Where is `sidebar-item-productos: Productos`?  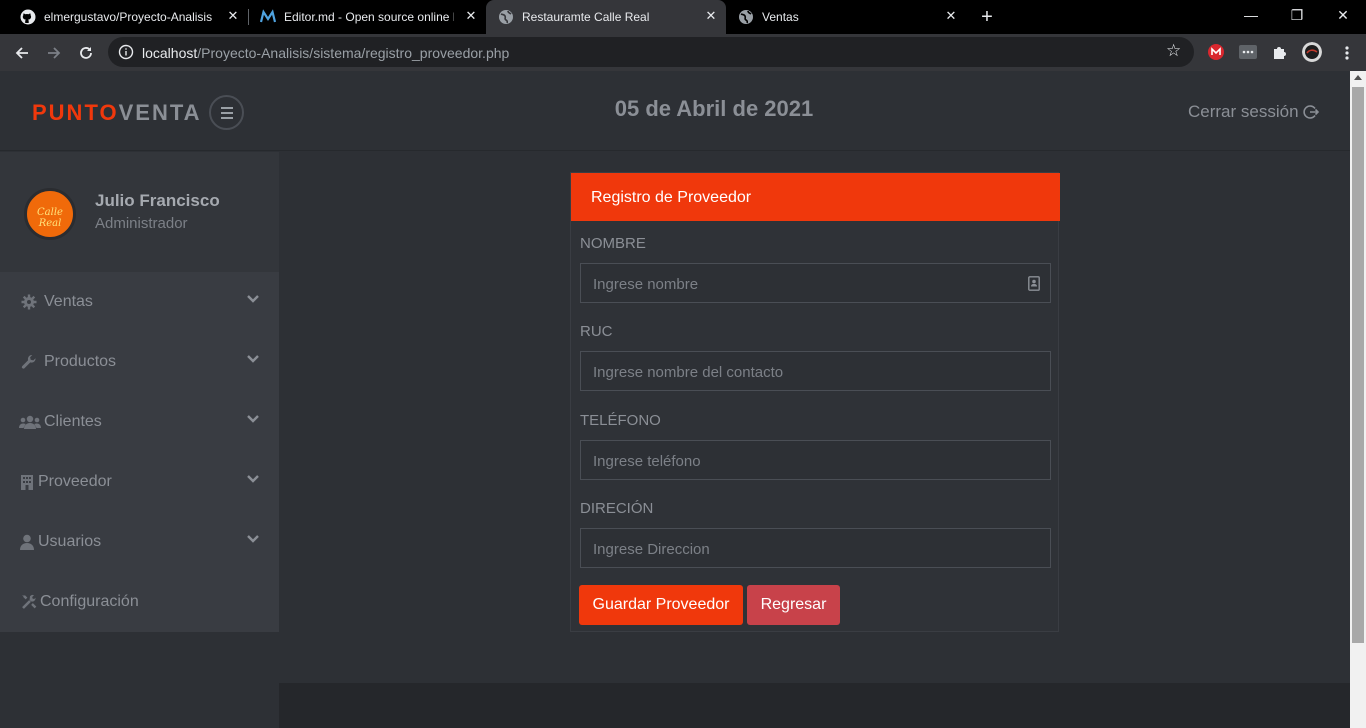 sidebar-item-productos: Productos is located at coordinates (139, 362).